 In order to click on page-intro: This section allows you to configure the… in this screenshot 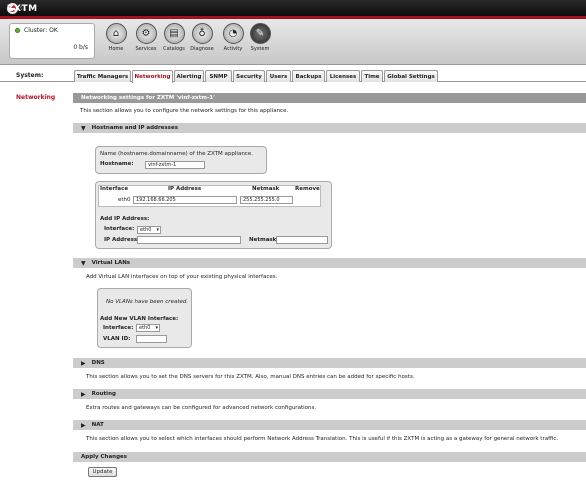, I will do `click(184, 111)`.